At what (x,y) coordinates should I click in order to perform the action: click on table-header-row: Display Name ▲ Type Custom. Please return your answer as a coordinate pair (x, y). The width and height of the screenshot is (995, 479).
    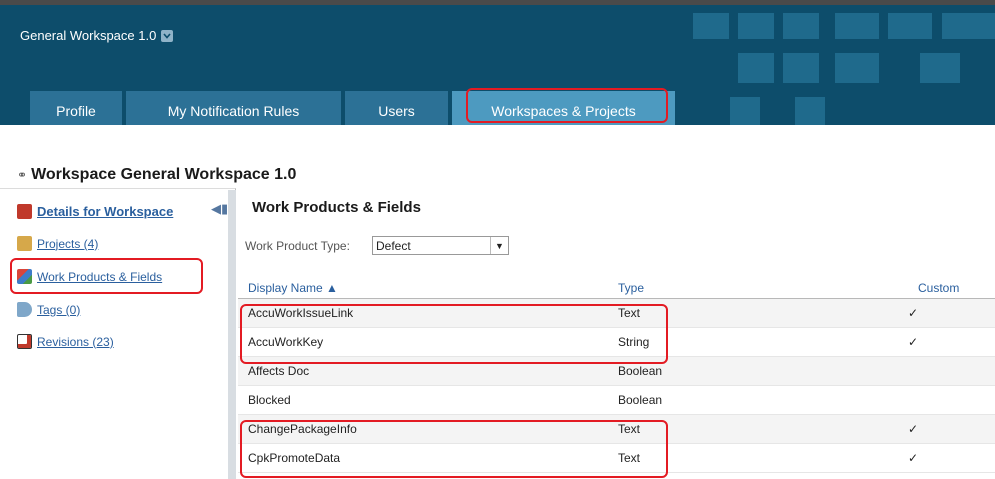
    Looking at the image, I should click on (616, 288).